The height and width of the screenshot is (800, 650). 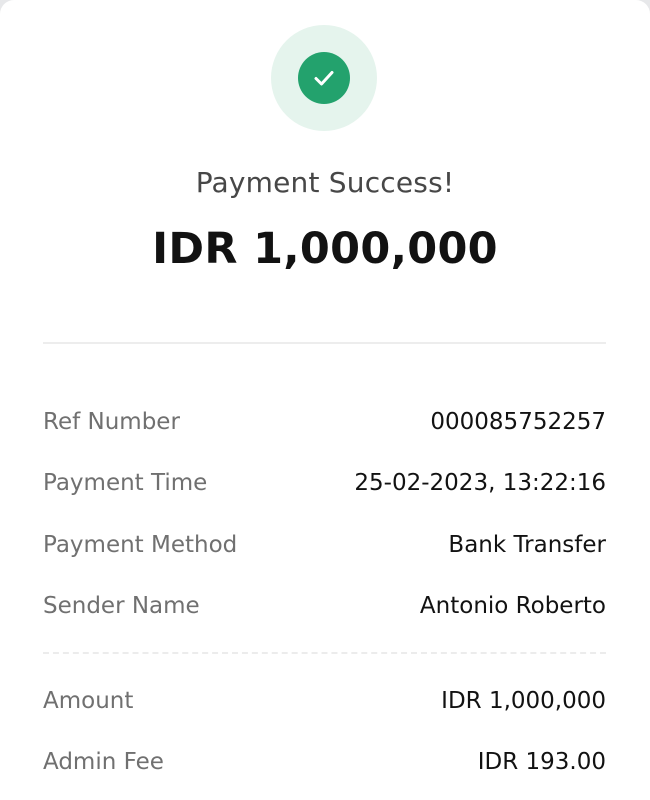 What do you see at coordinates (121, 606) in the screenshot?
I see `detail-label: Sender Name` at bounding box center [121, 606].